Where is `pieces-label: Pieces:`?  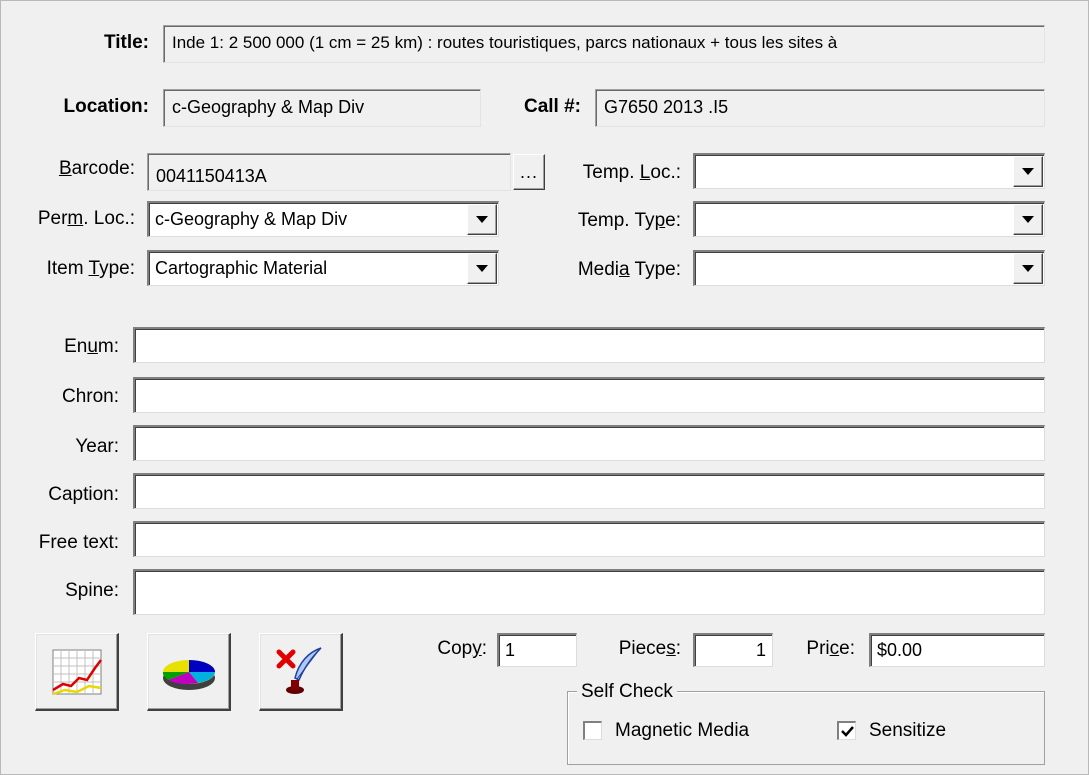 pieces-label: Pieces: is located at coordinates (649, 648).